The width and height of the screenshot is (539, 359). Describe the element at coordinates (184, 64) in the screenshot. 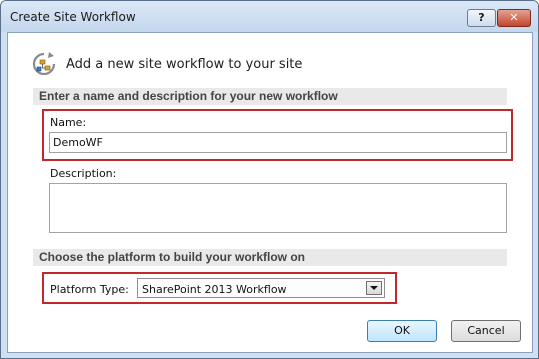

I see `dialog-header-text: Add a new site workflow to your site` at that location.